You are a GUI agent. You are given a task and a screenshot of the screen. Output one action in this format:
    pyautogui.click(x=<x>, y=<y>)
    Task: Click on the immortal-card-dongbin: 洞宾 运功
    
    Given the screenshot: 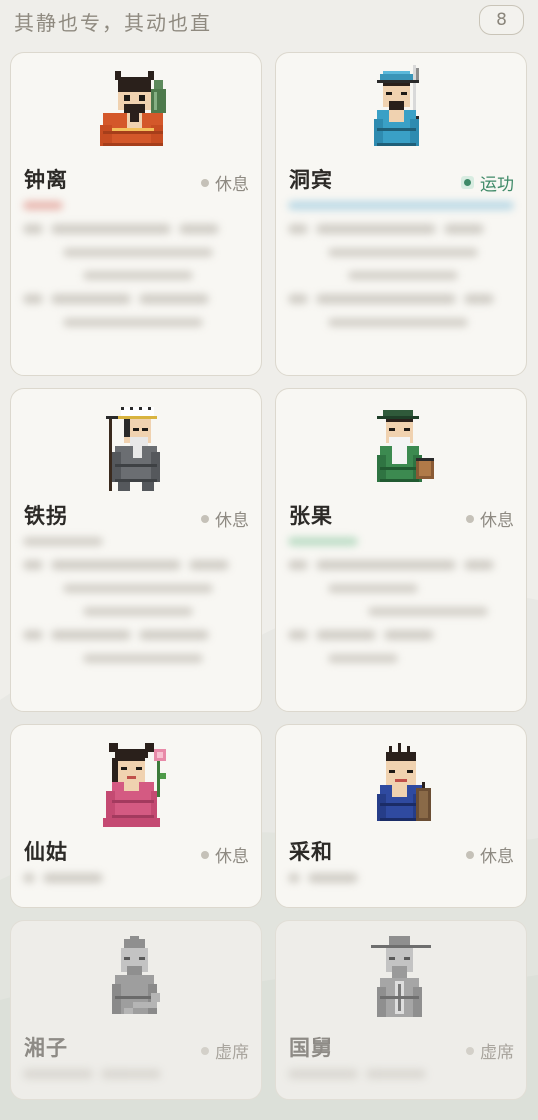 What is the action you would take?
    pyautogui.click(x=401, y=214)
    